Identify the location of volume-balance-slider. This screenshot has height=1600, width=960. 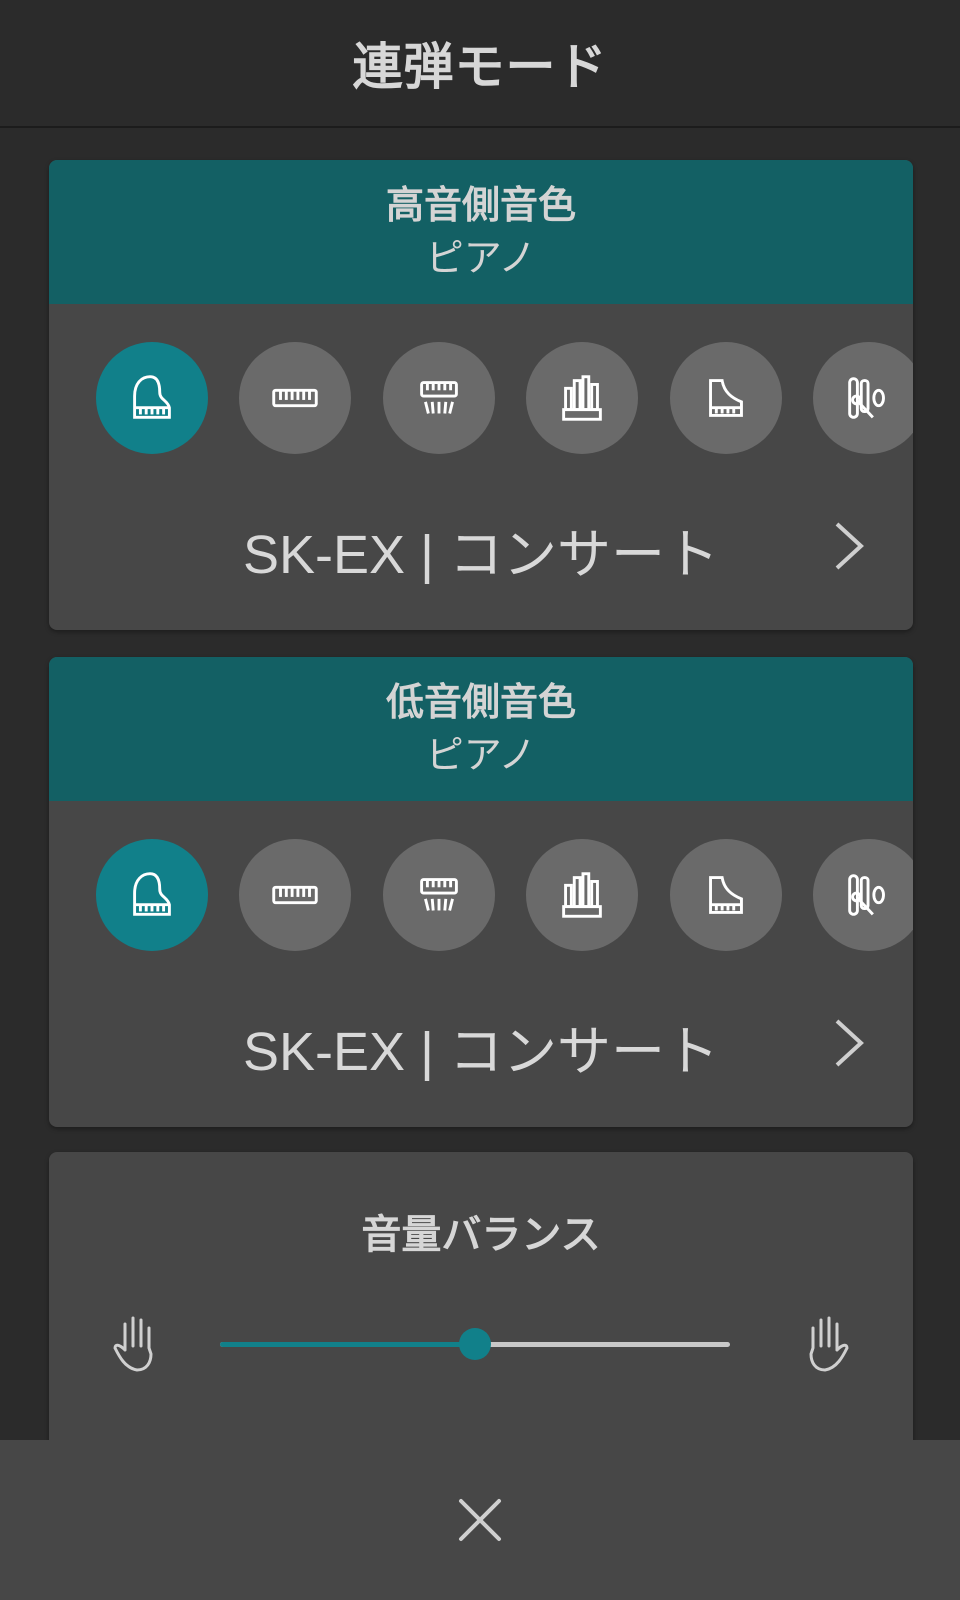
(475, 1344).